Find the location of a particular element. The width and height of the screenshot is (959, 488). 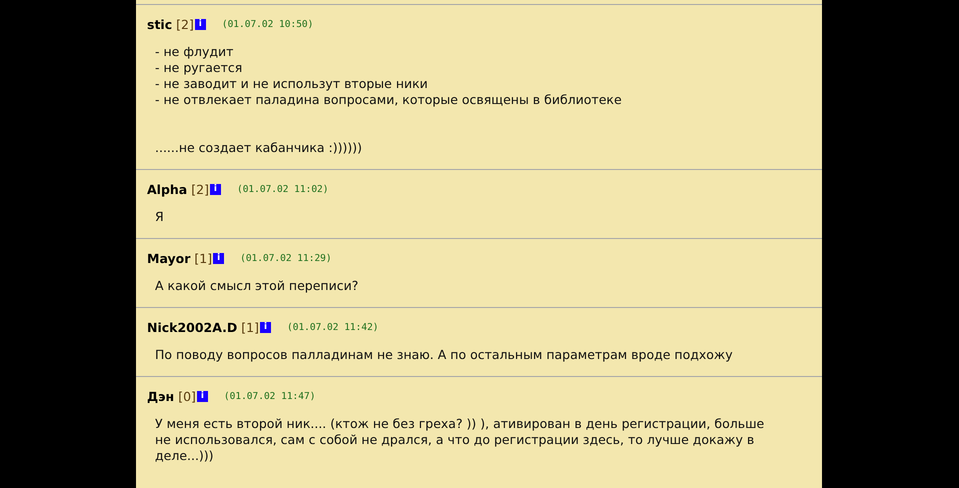

post-text: - не флудит - не ругается - не заводит и не использут вторые ники - не отвлекает паладина вопросами, которые освящены в библиотеке is located at coordinates (389, 76).